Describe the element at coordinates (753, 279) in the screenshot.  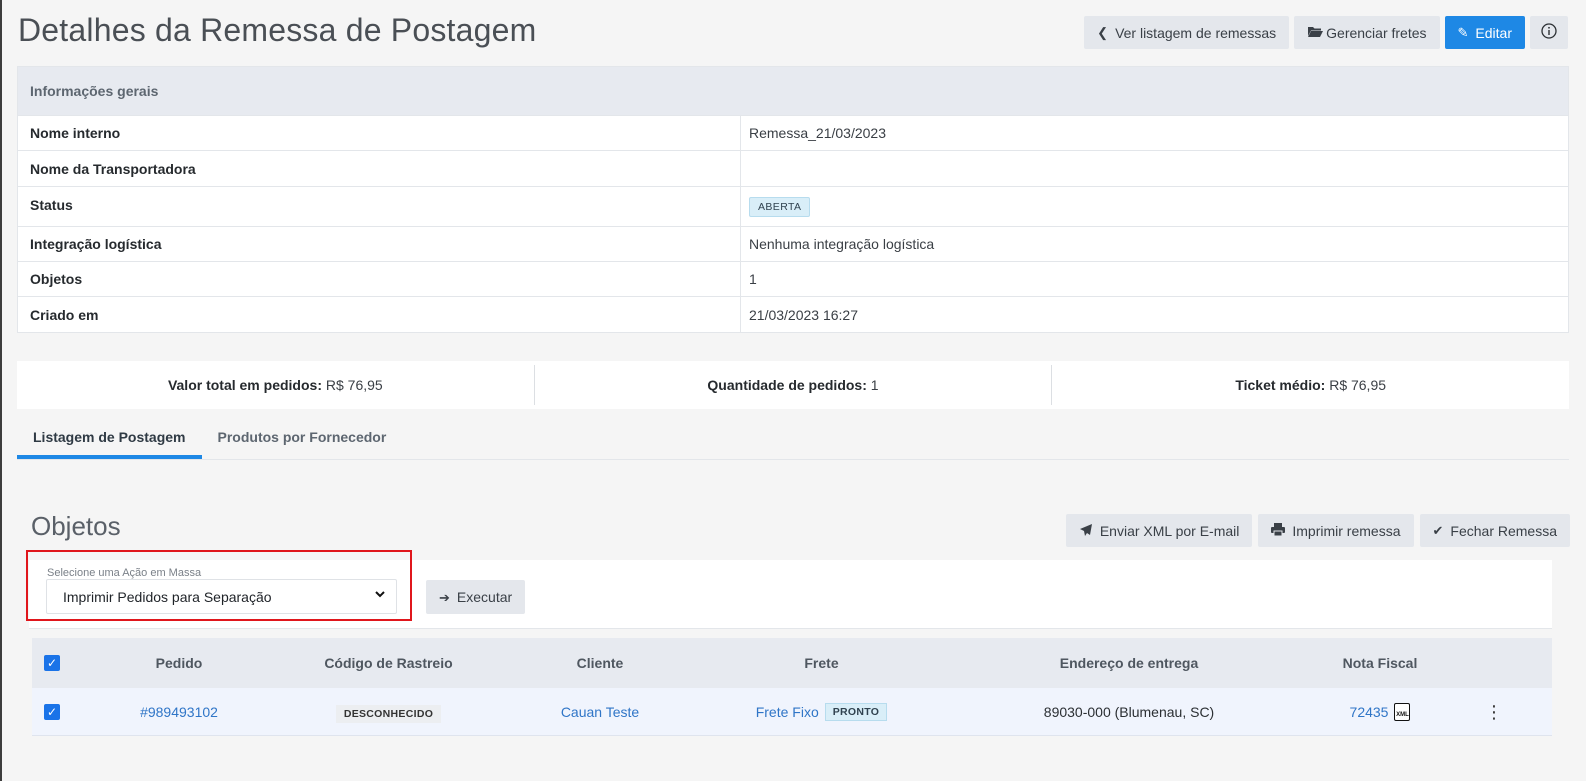
I see `info-value: 1` at that location.